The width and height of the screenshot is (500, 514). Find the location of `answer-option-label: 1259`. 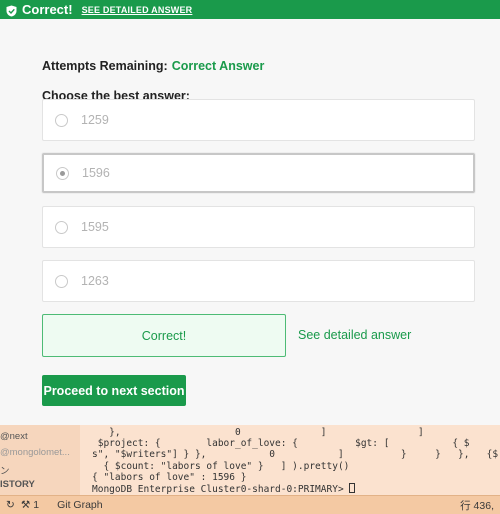

answer-option-label: 1259 is located at coordinates (95, 120).